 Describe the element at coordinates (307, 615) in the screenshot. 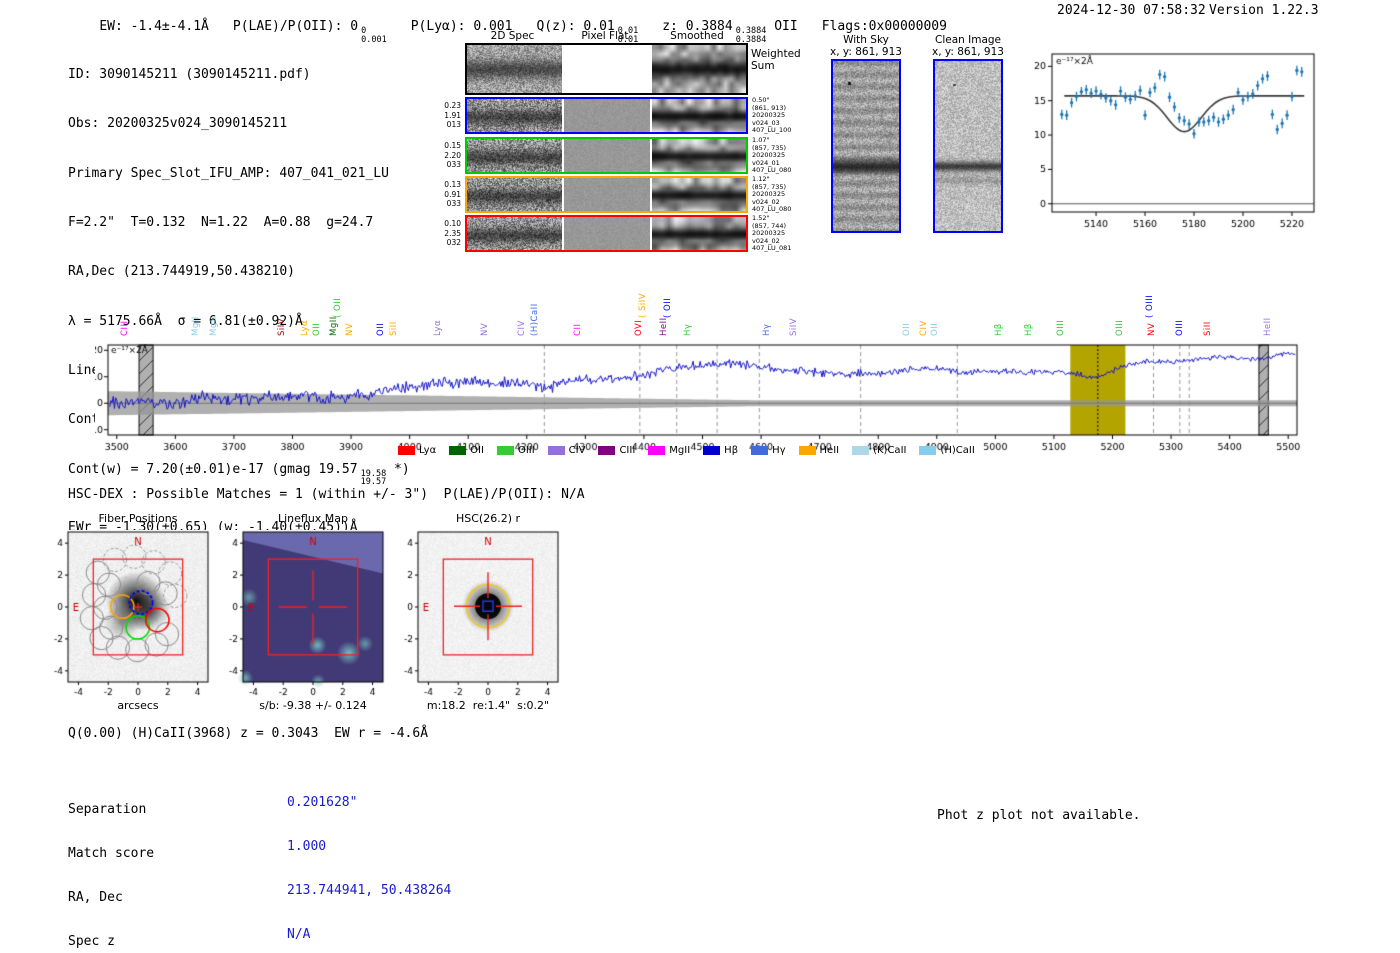

I see `lineflux-map-image` at that location.